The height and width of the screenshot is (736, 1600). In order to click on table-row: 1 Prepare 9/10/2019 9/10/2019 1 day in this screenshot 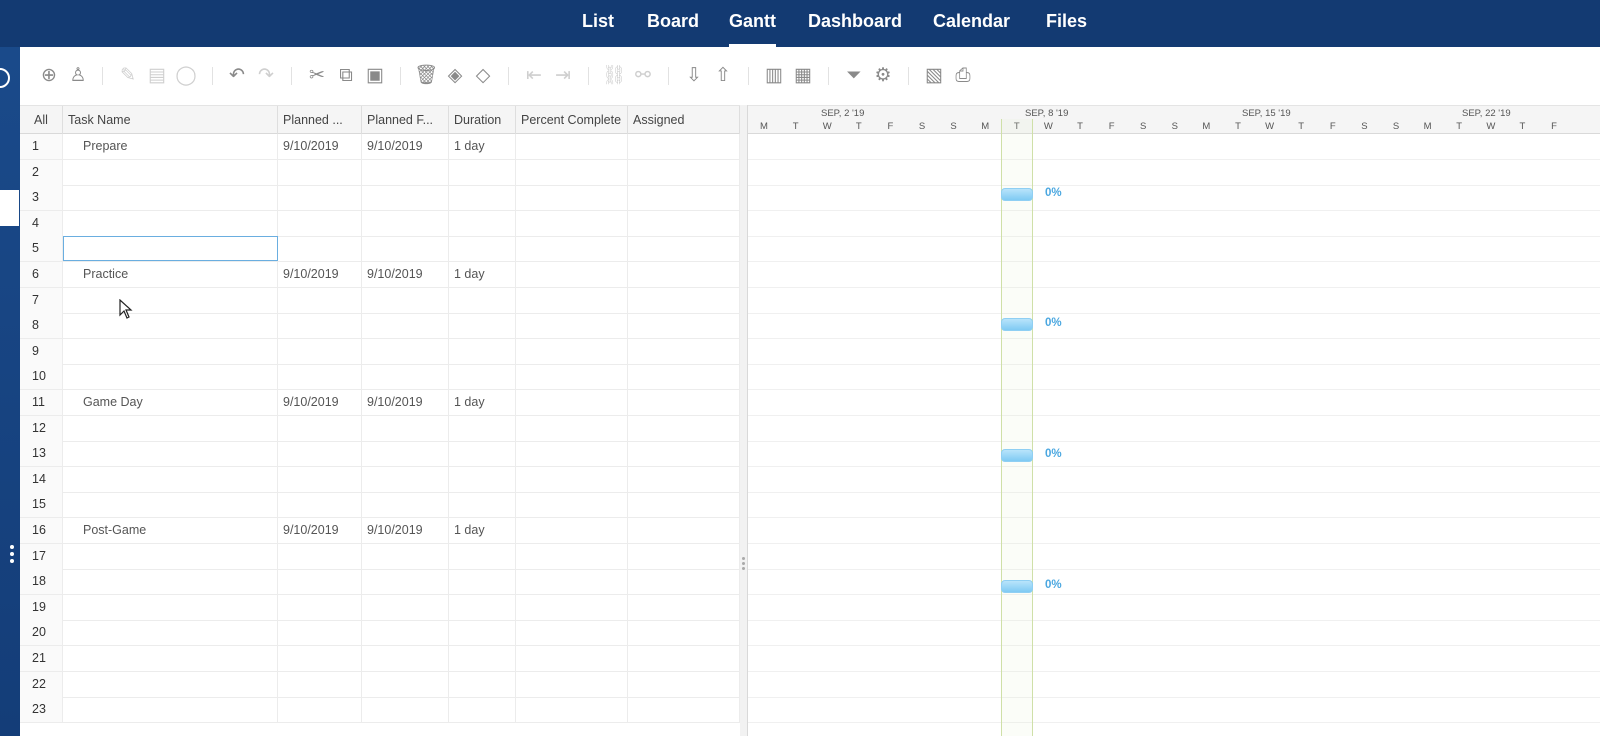, I will do `click(380, 147)`.